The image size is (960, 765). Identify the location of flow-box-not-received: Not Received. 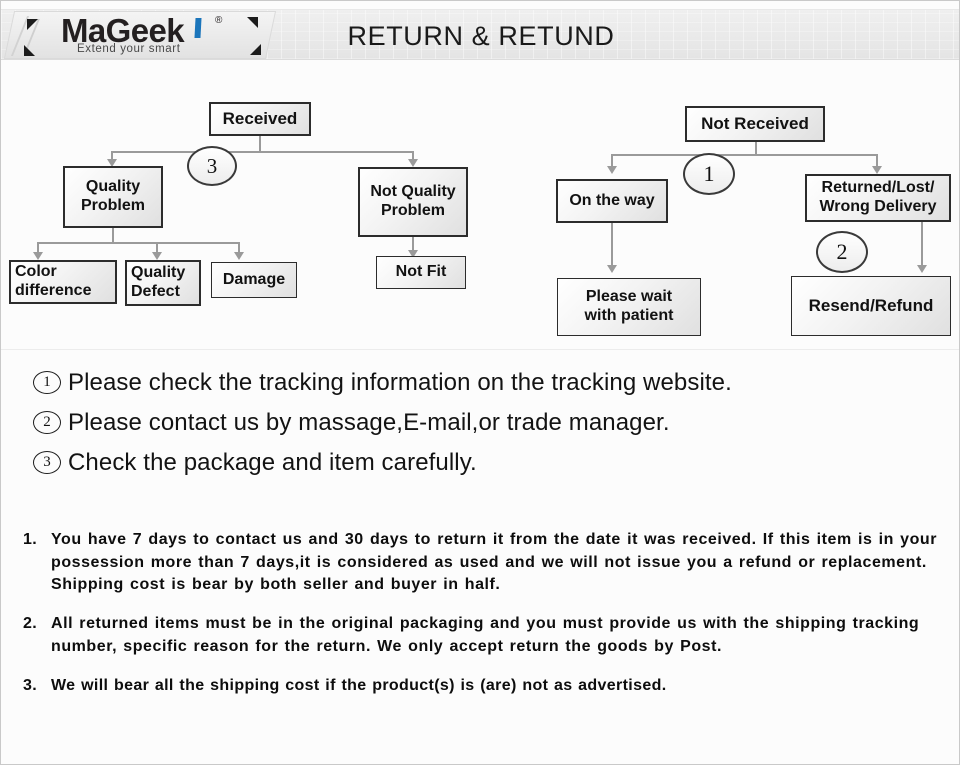
(755, 124).